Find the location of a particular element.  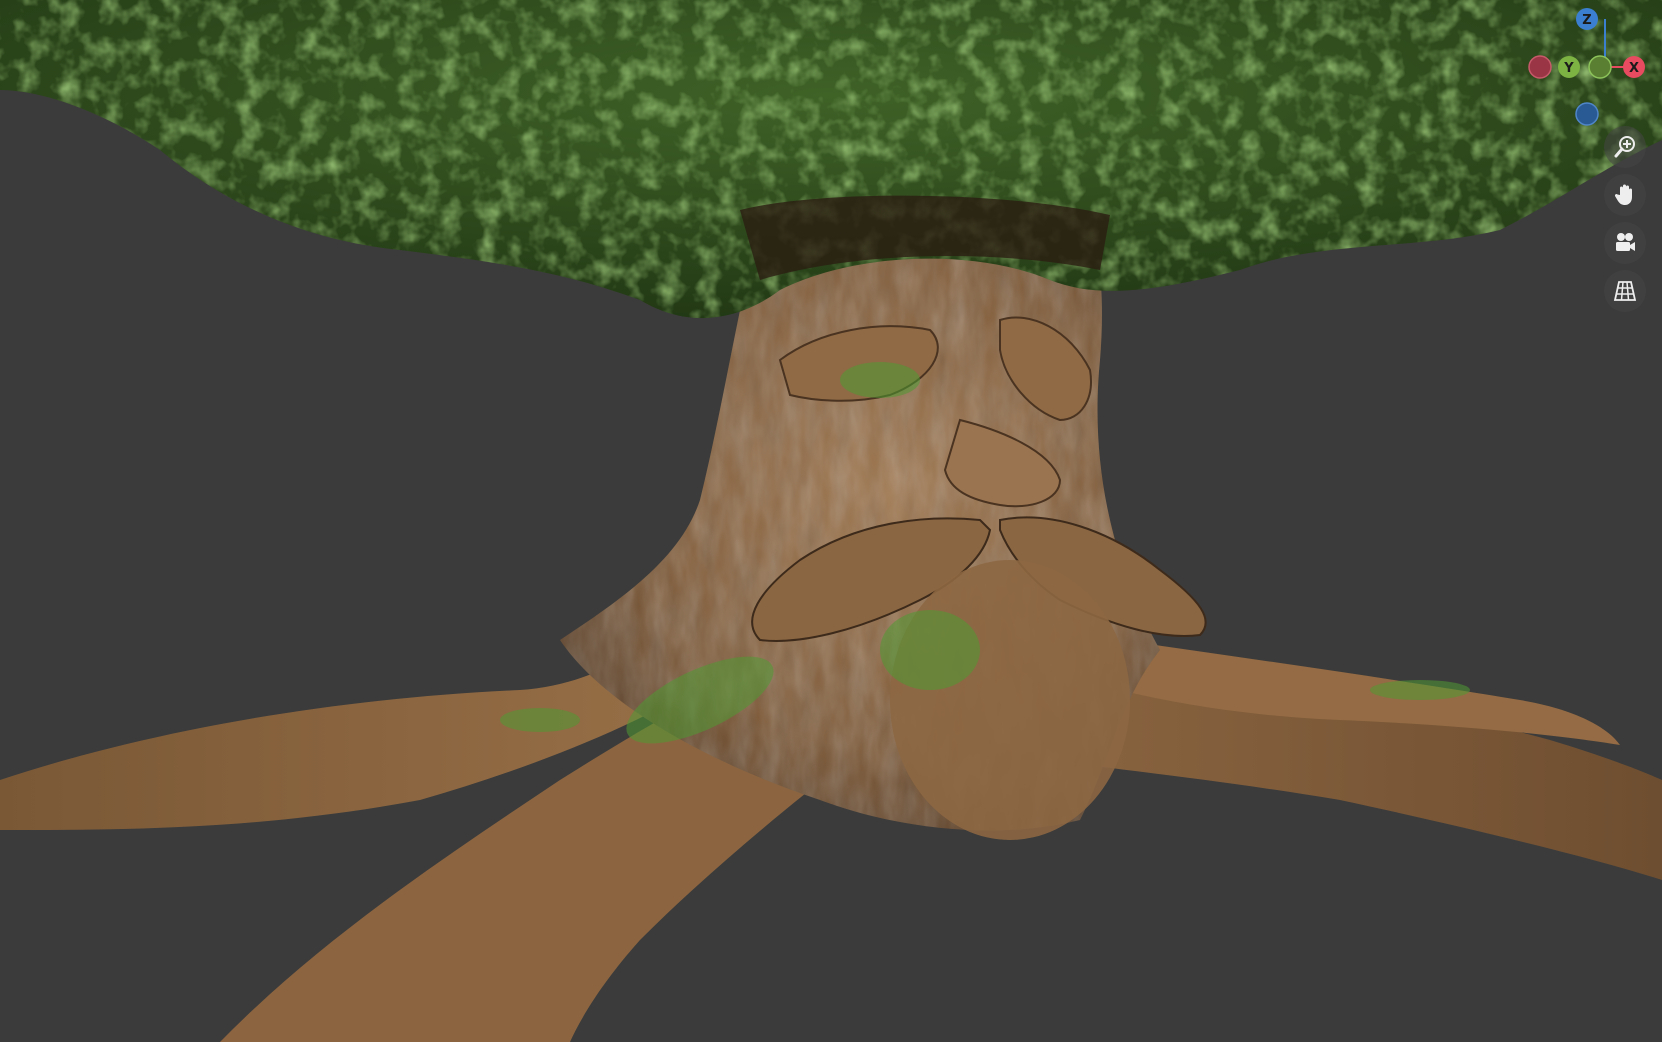

pan-button is located at coordinates (1625, 195).